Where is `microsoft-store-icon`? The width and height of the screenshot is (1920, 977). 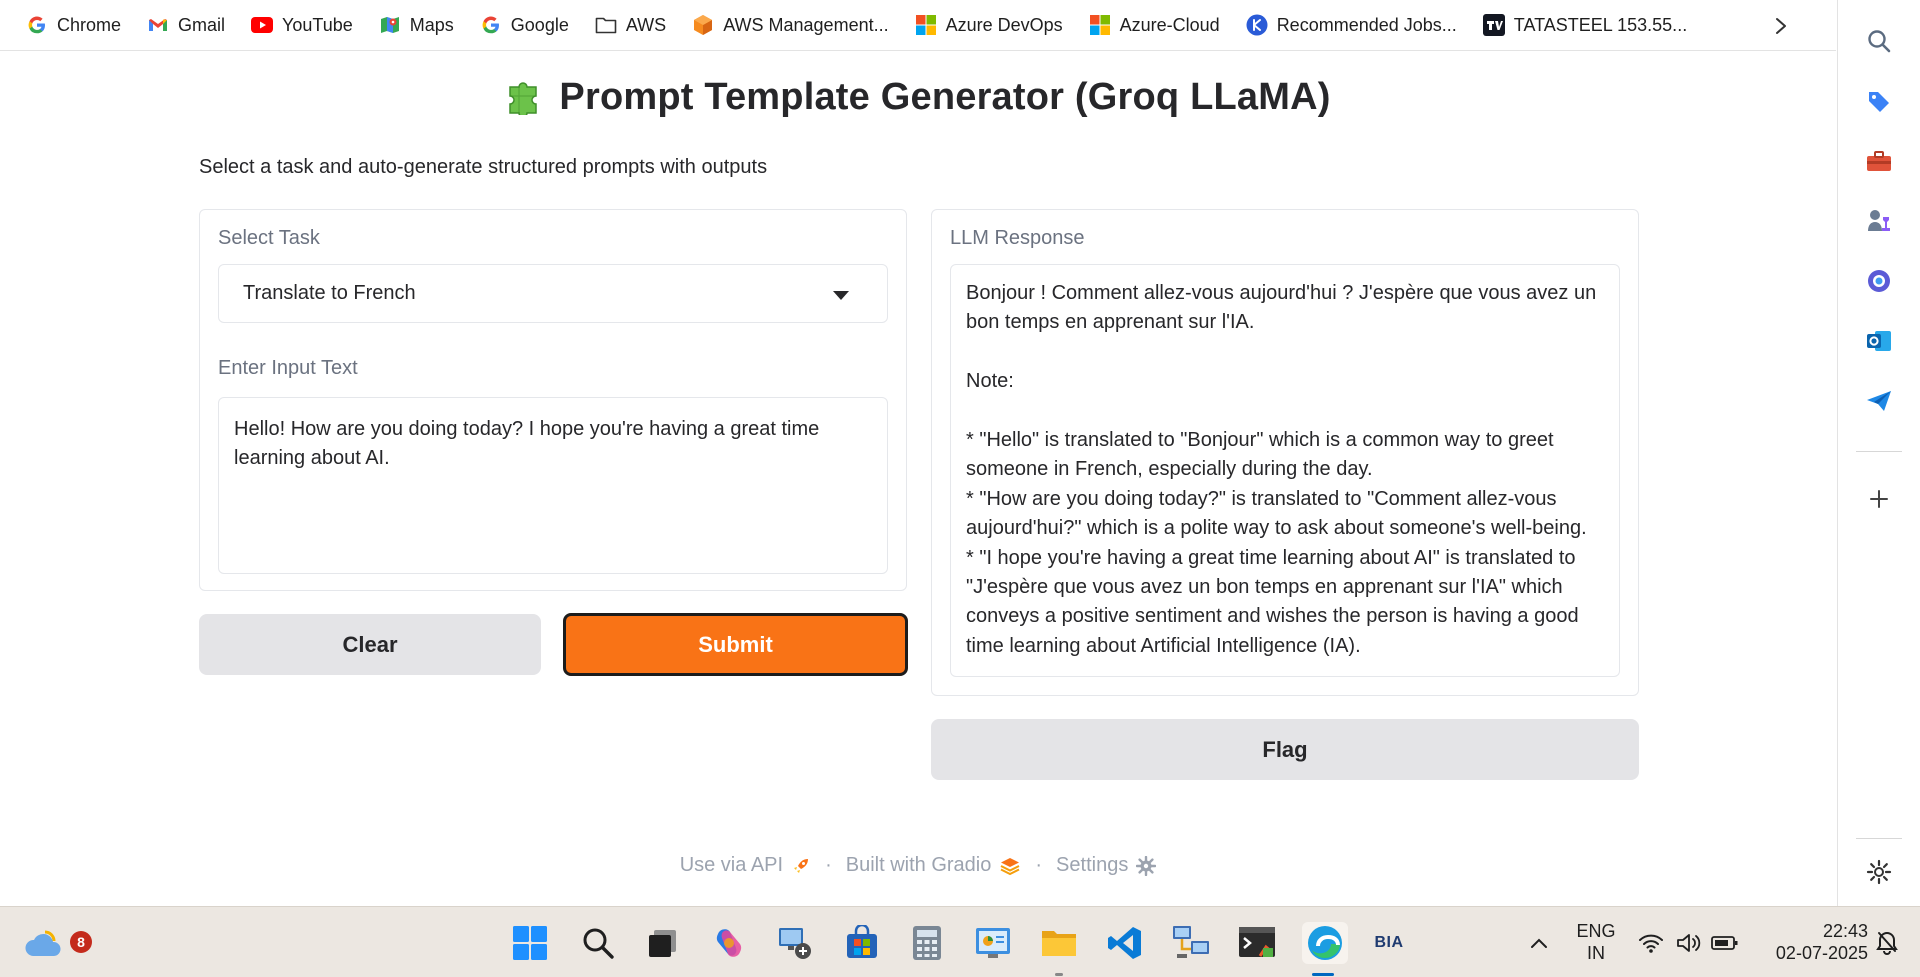 microsoft-store-icon is located at coordinates (862, 943).